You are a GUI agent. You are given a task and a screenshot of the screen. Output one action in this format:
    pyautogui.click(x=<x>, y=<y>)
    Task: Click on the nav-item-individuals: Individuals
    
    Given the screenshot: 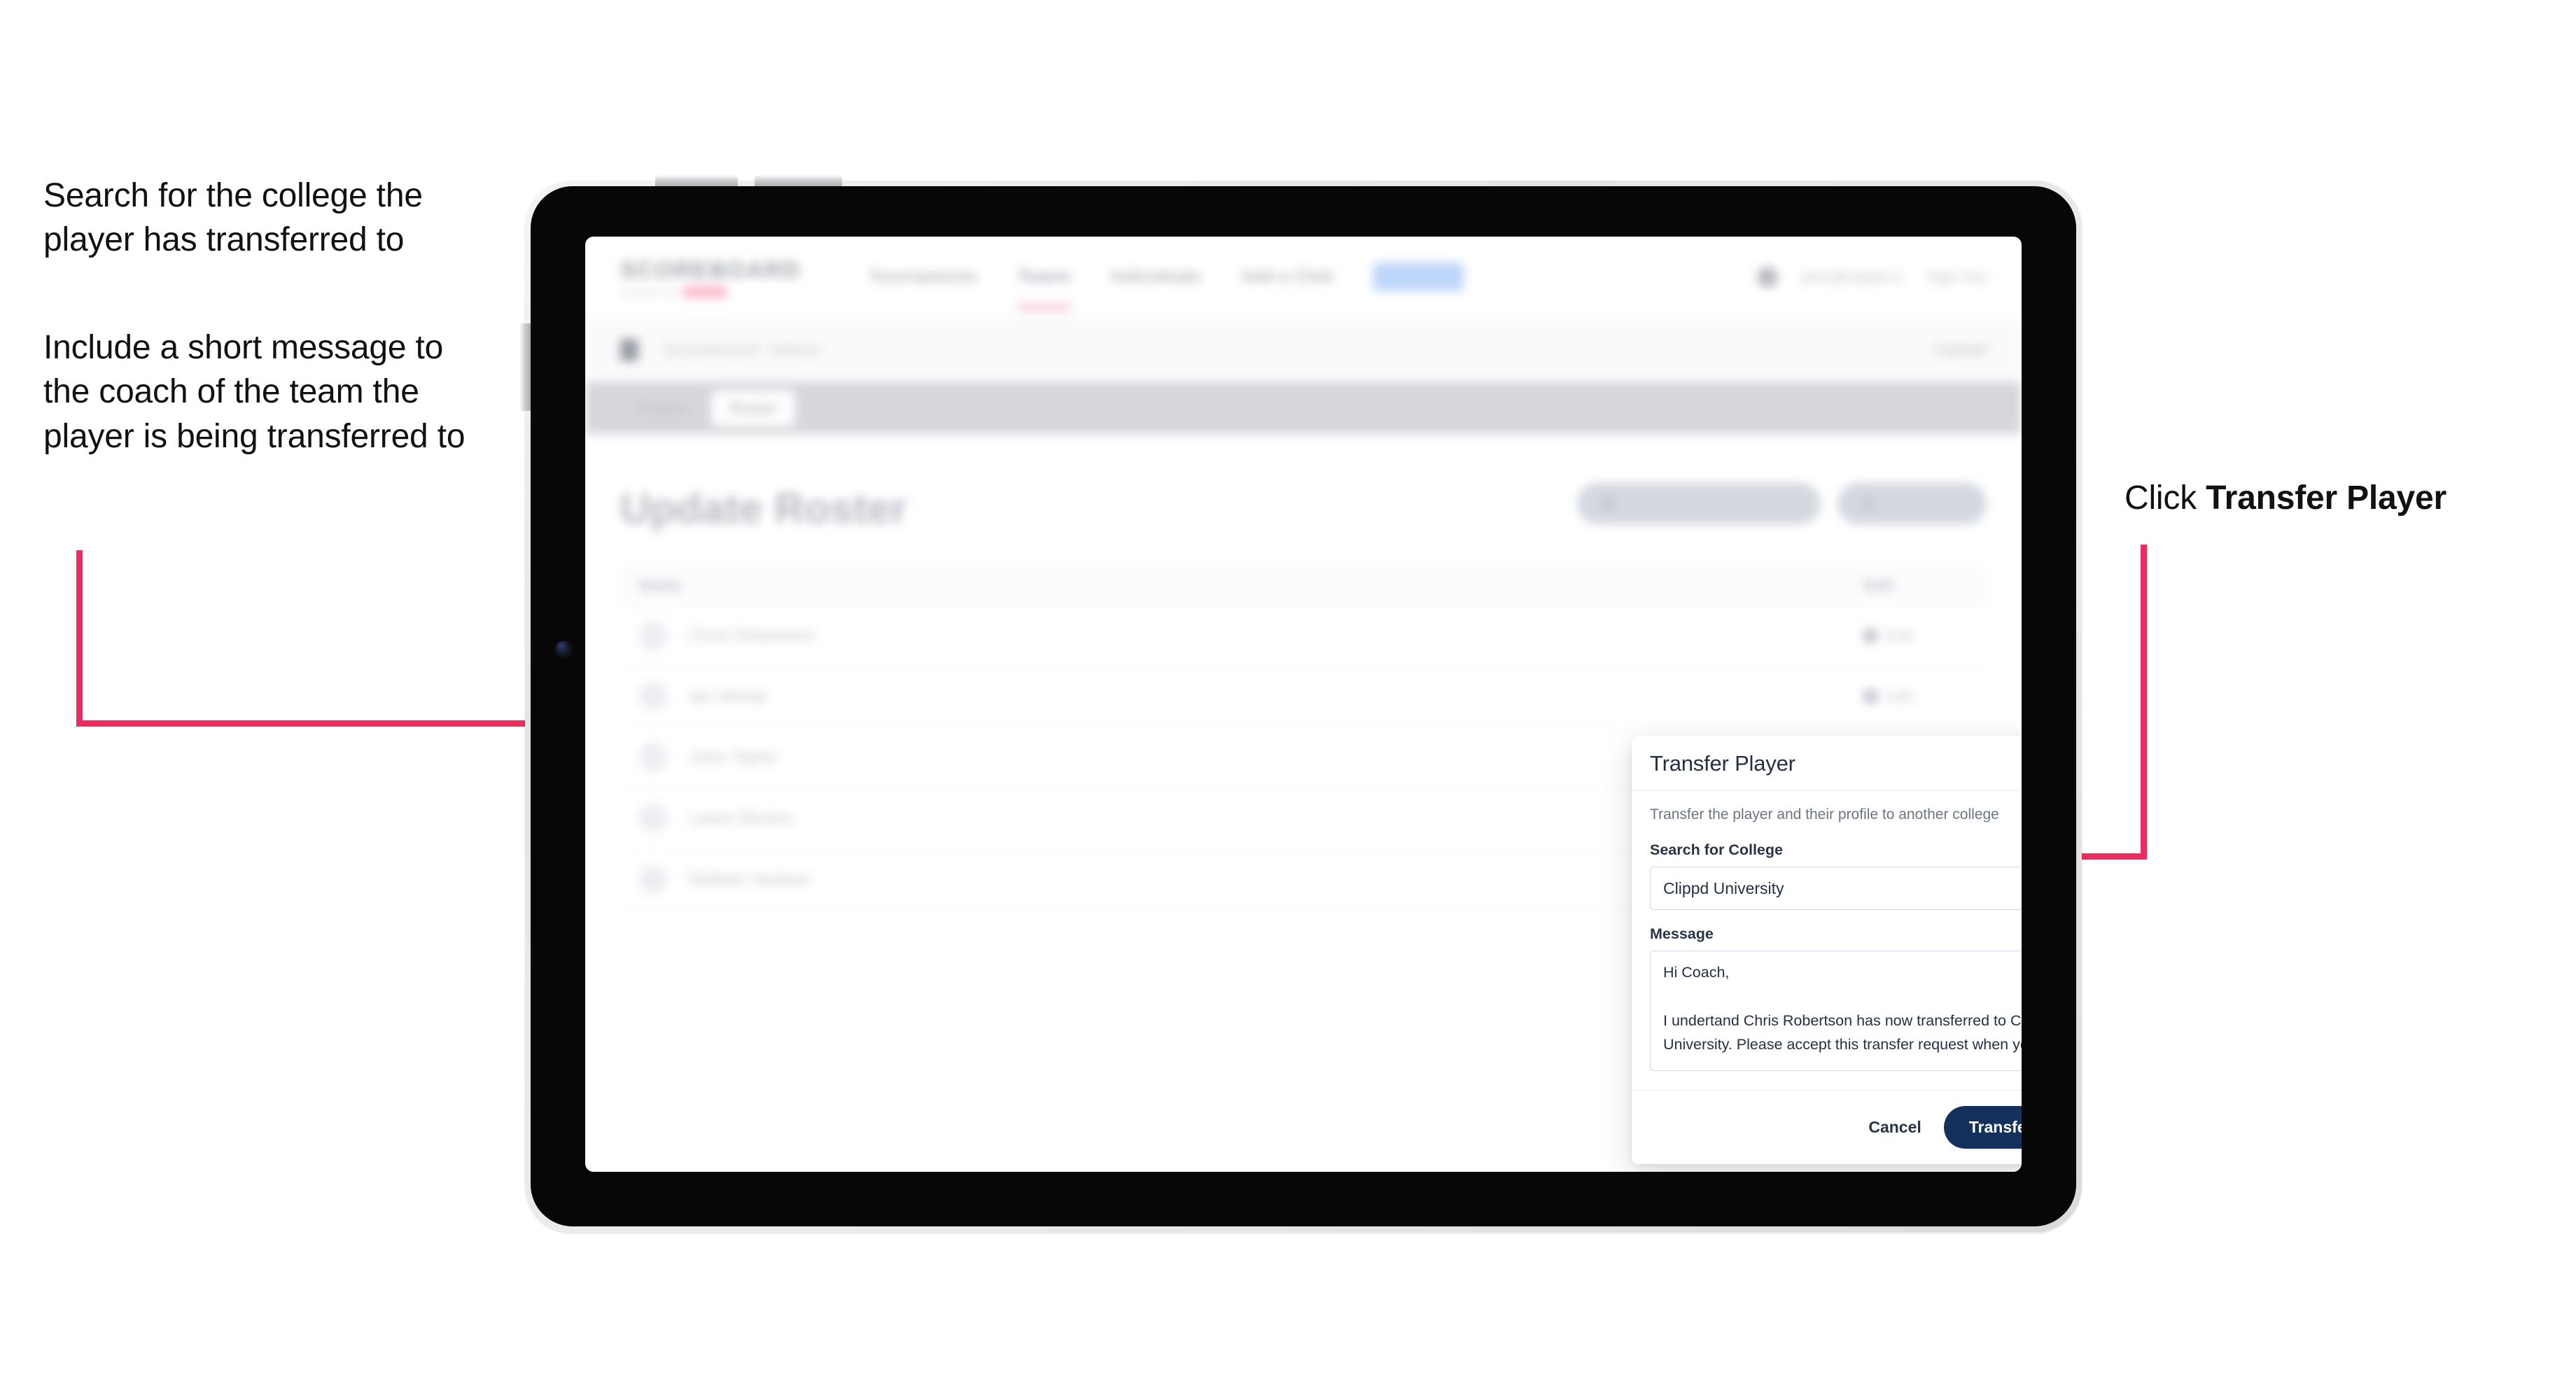 What is the action you would take?
    pyautogui.click(x=1156, y=277)
    